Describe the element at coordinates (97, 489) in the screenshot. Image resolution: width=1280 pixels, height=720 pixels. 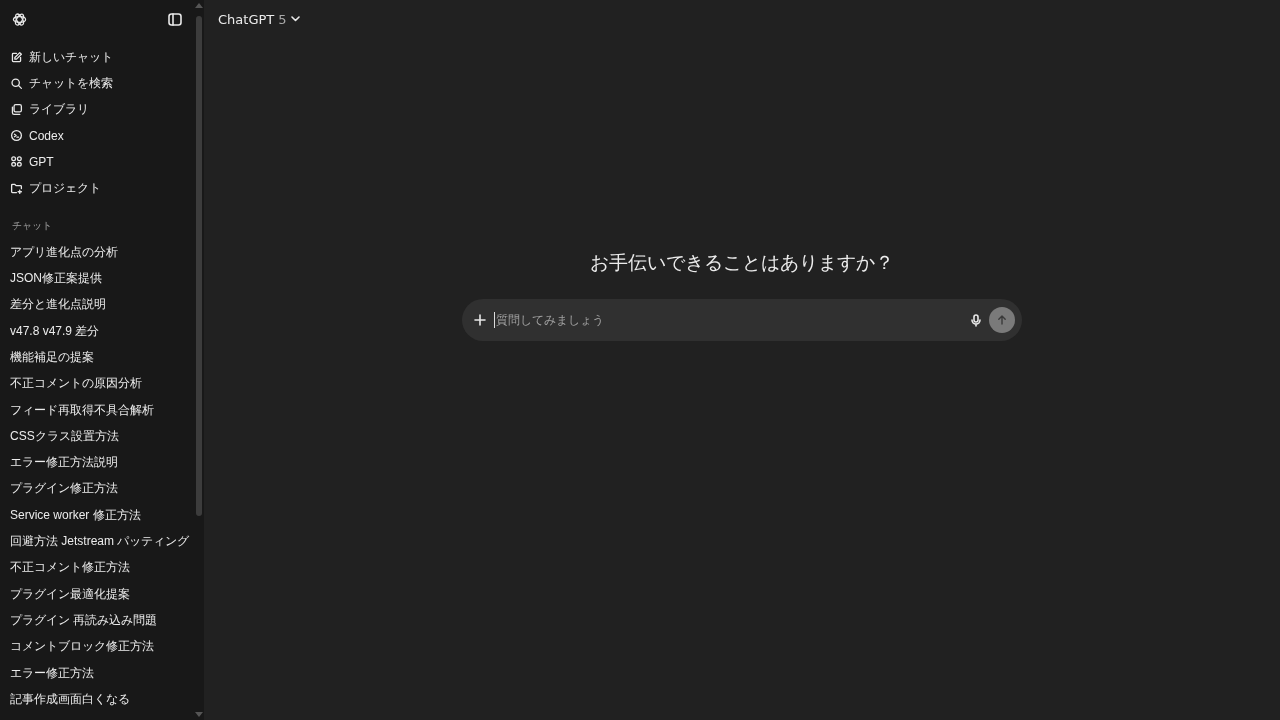
I see `chat-history-item: プラグイン修正方法` at that location.